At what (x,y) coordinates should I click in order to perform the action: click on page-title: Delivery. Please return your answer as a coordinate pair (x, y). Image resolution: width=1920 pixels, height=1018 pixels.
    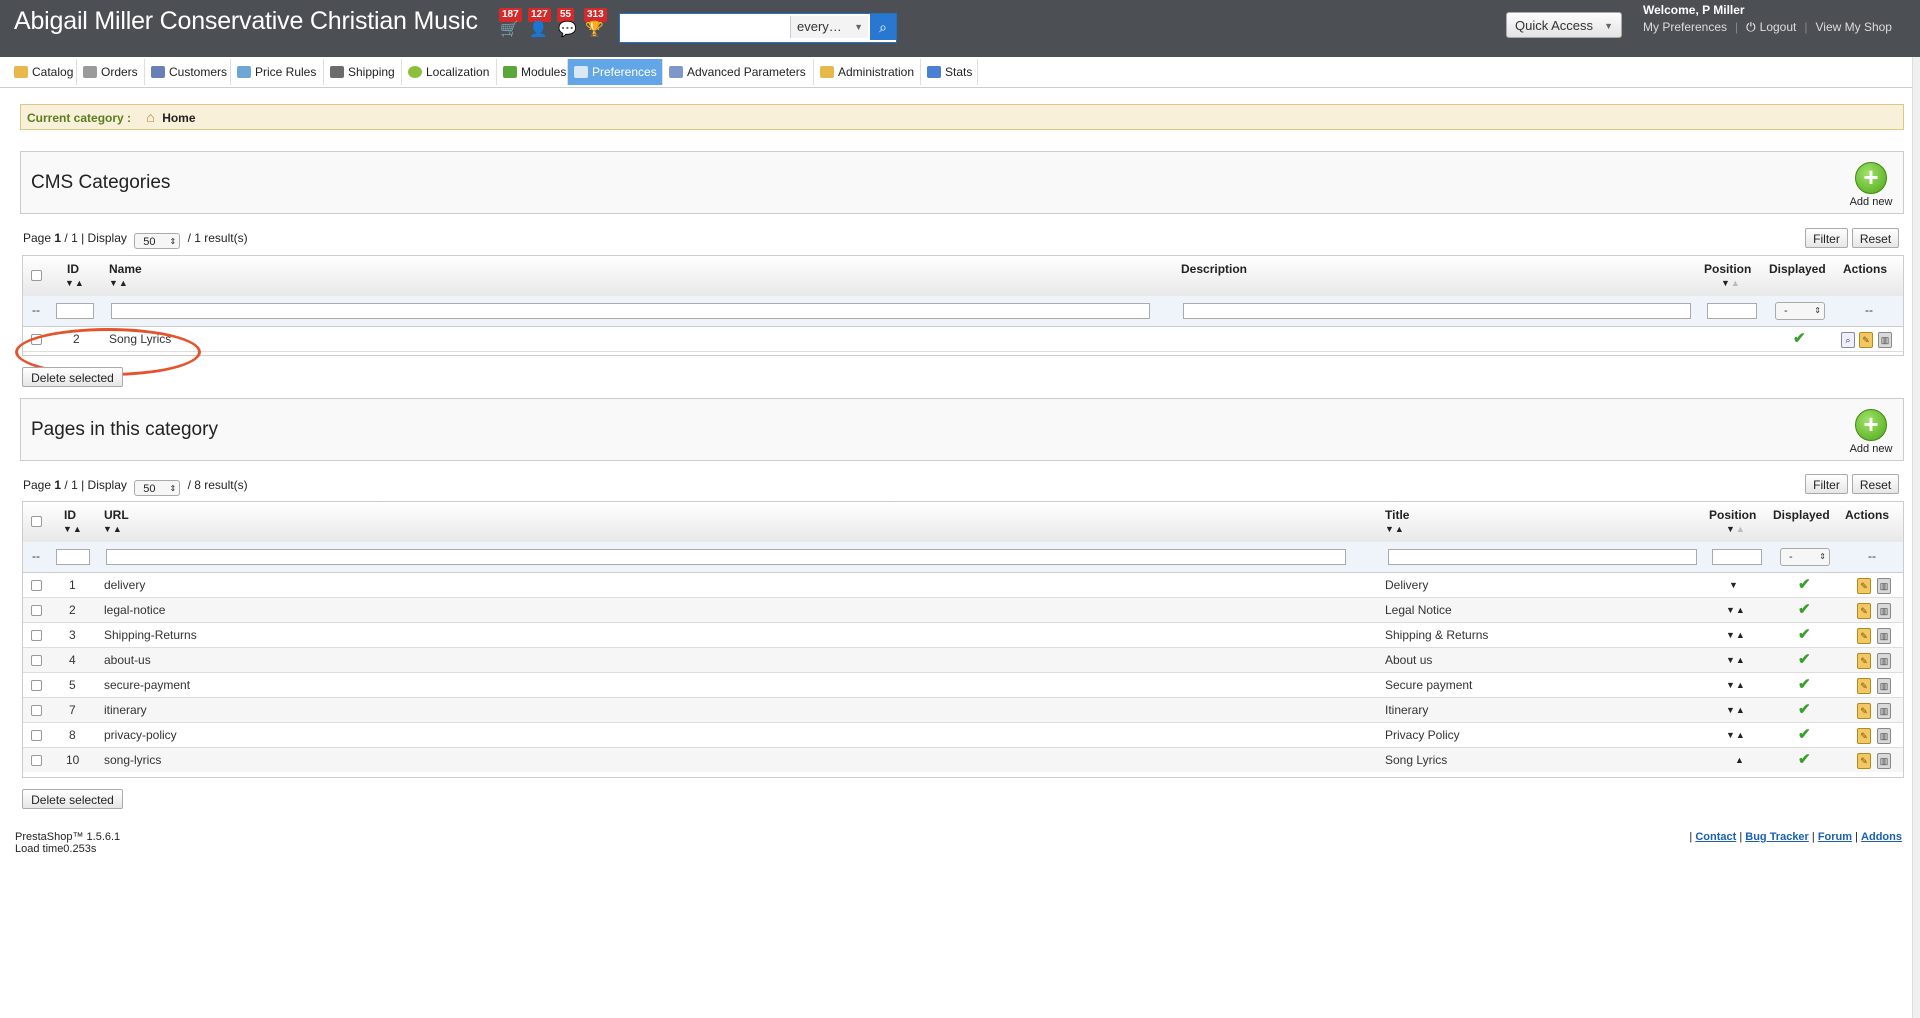
    Looking at the image, I should click on (1406, 585).